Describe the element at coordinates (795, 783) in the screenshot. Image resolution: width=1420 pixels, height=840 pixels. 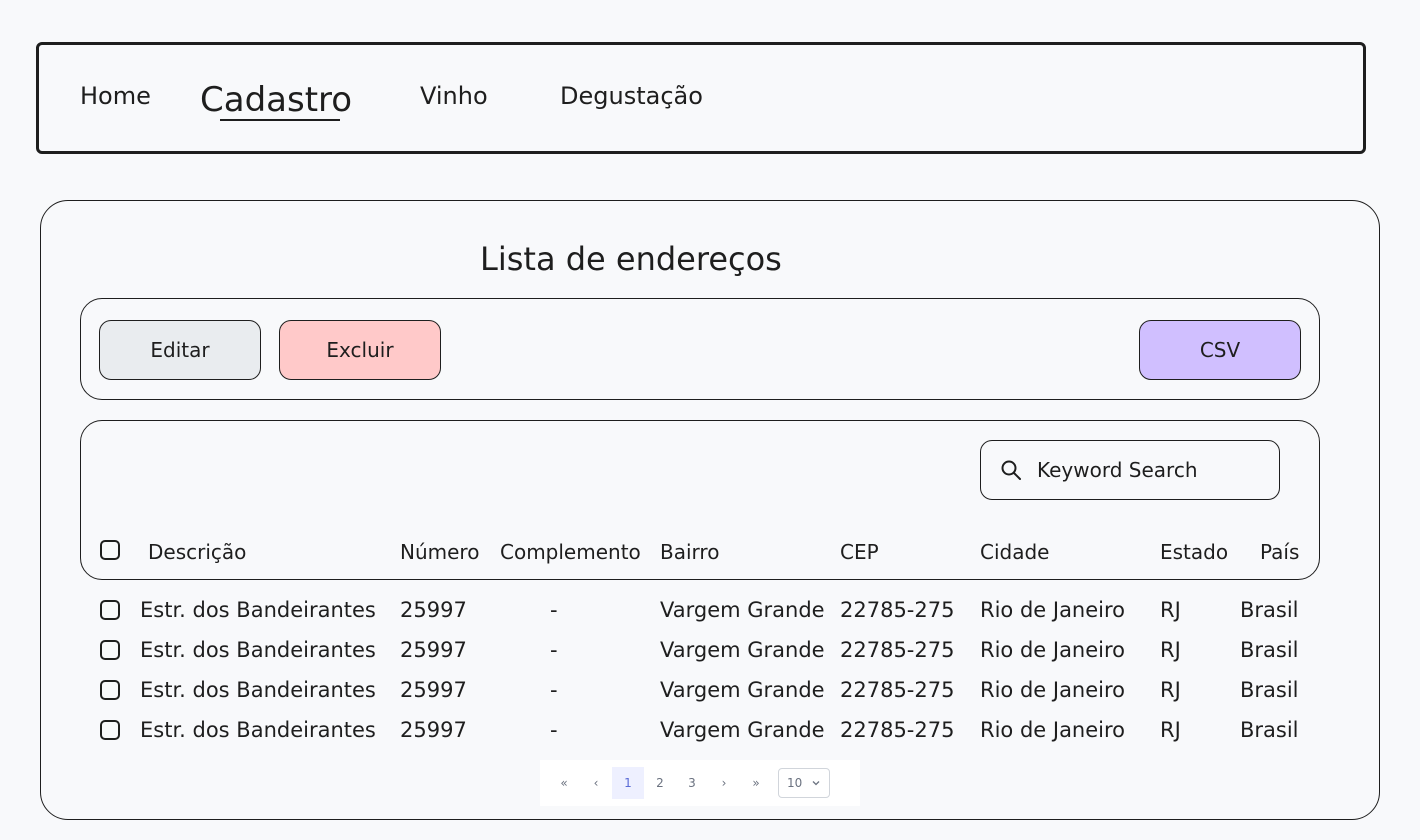
I see `page-size-value: 10` at that location.